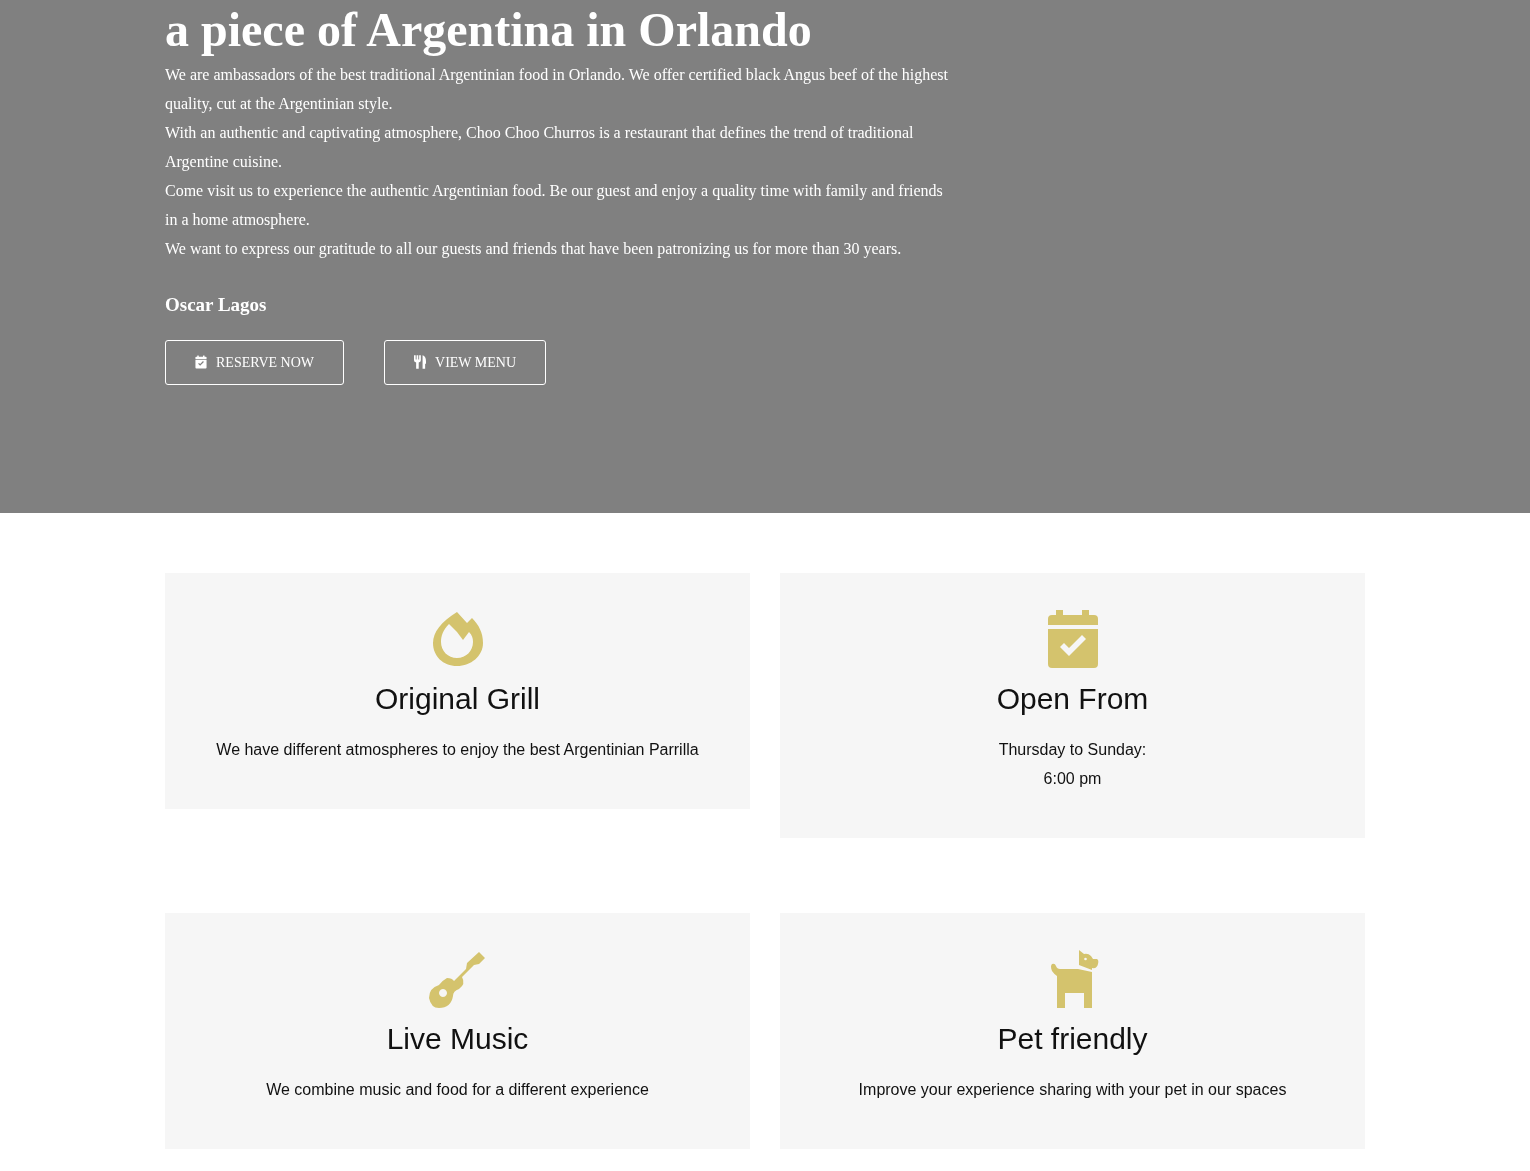 This screenshot has height=1171, width=1530. I want to click on intro-paragraph: We want to express our gratitude to all our guests and friends that have been patronizing us for more than 30 years., so click(534, 249).